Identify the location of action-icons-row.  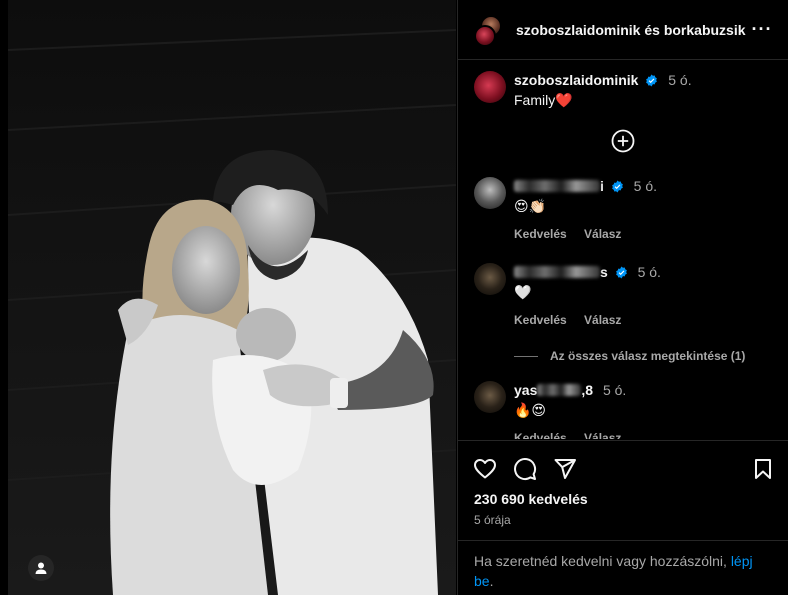
(623, 463).